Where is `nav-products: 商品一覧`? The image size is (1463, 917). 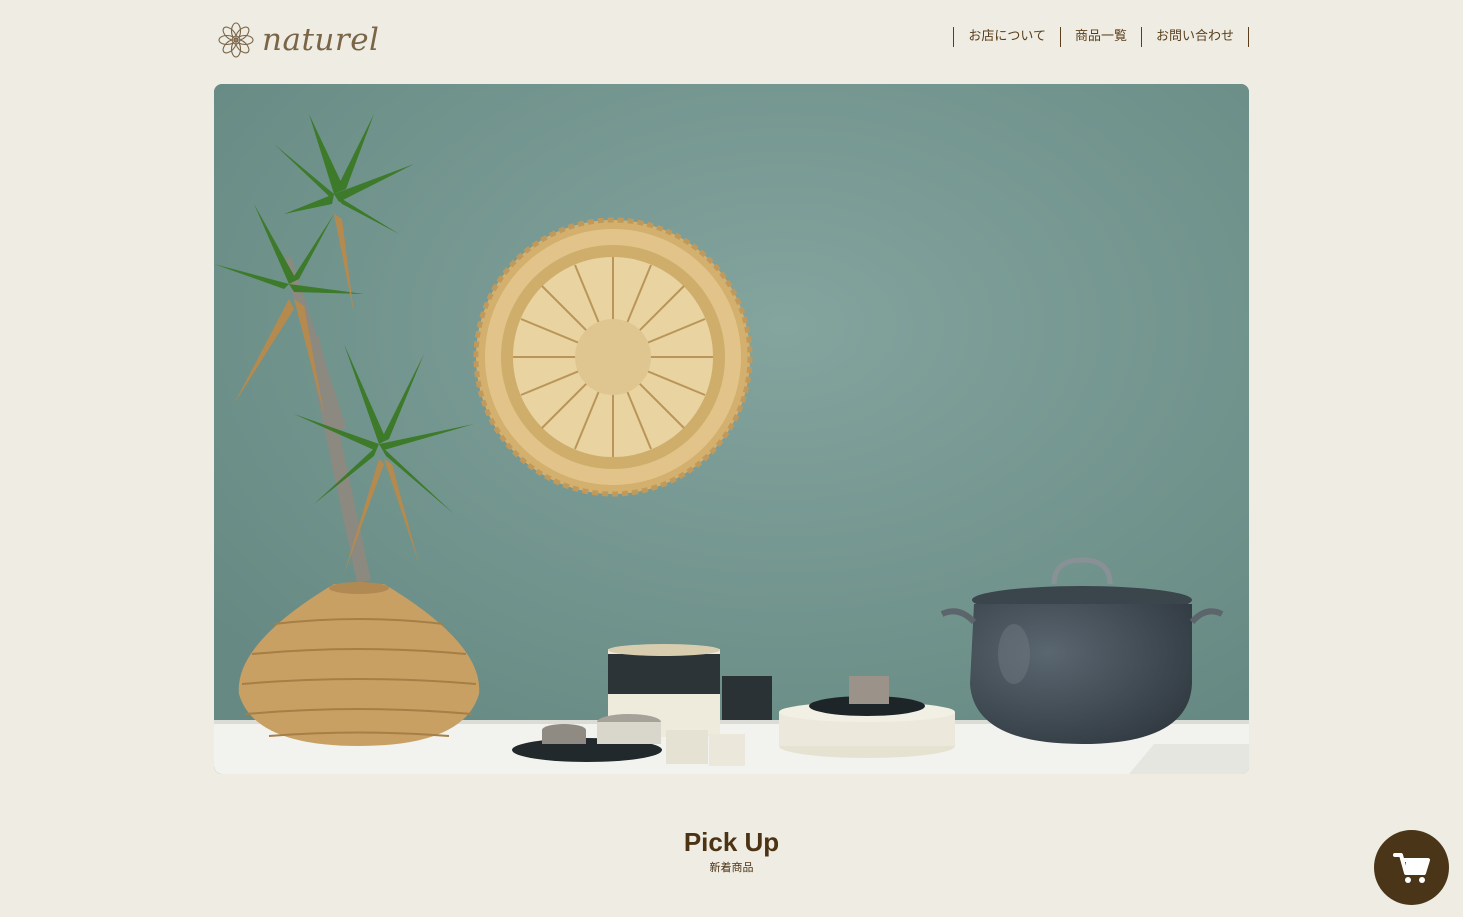 nav-products: 商品一覧 is located at coordinates (1101, 37).